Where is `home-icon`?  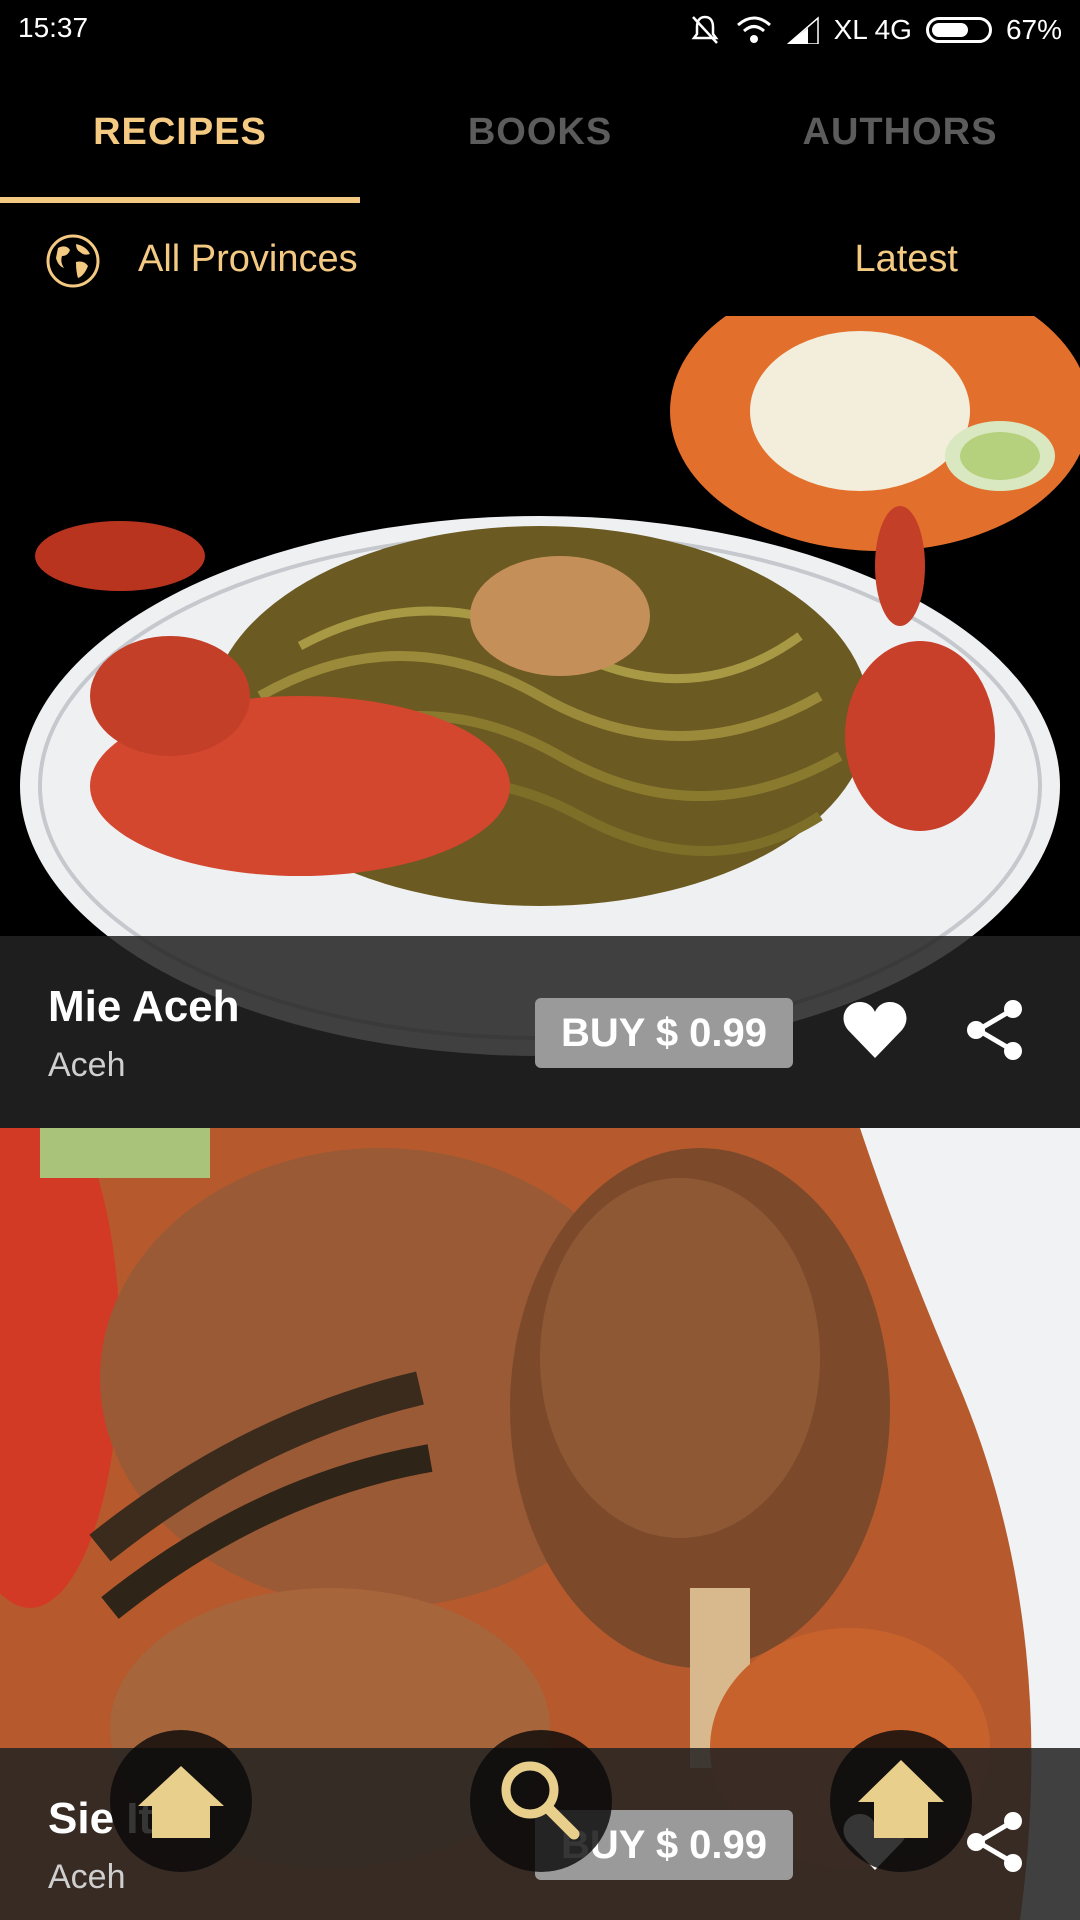 home-icon is located at coordinates (181, 1802).